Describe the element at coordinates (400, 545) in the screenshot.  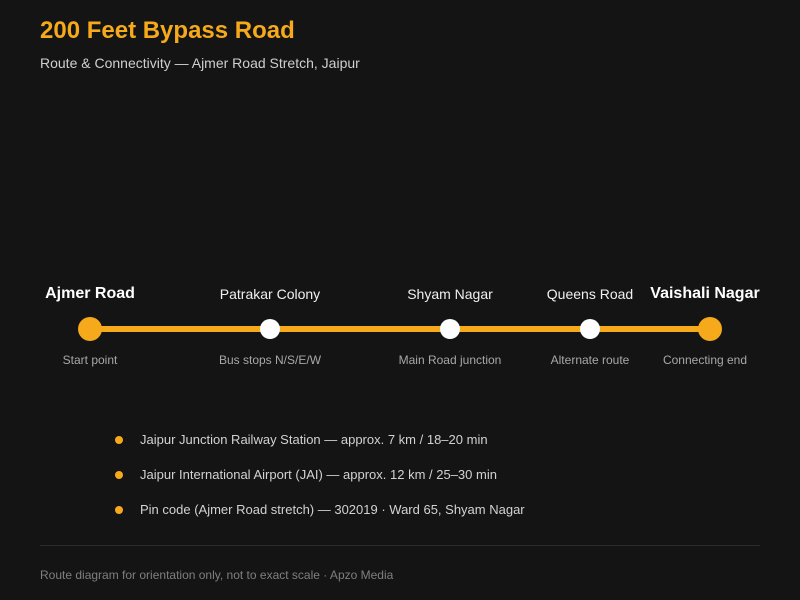
I see `footer-divider` at that location.